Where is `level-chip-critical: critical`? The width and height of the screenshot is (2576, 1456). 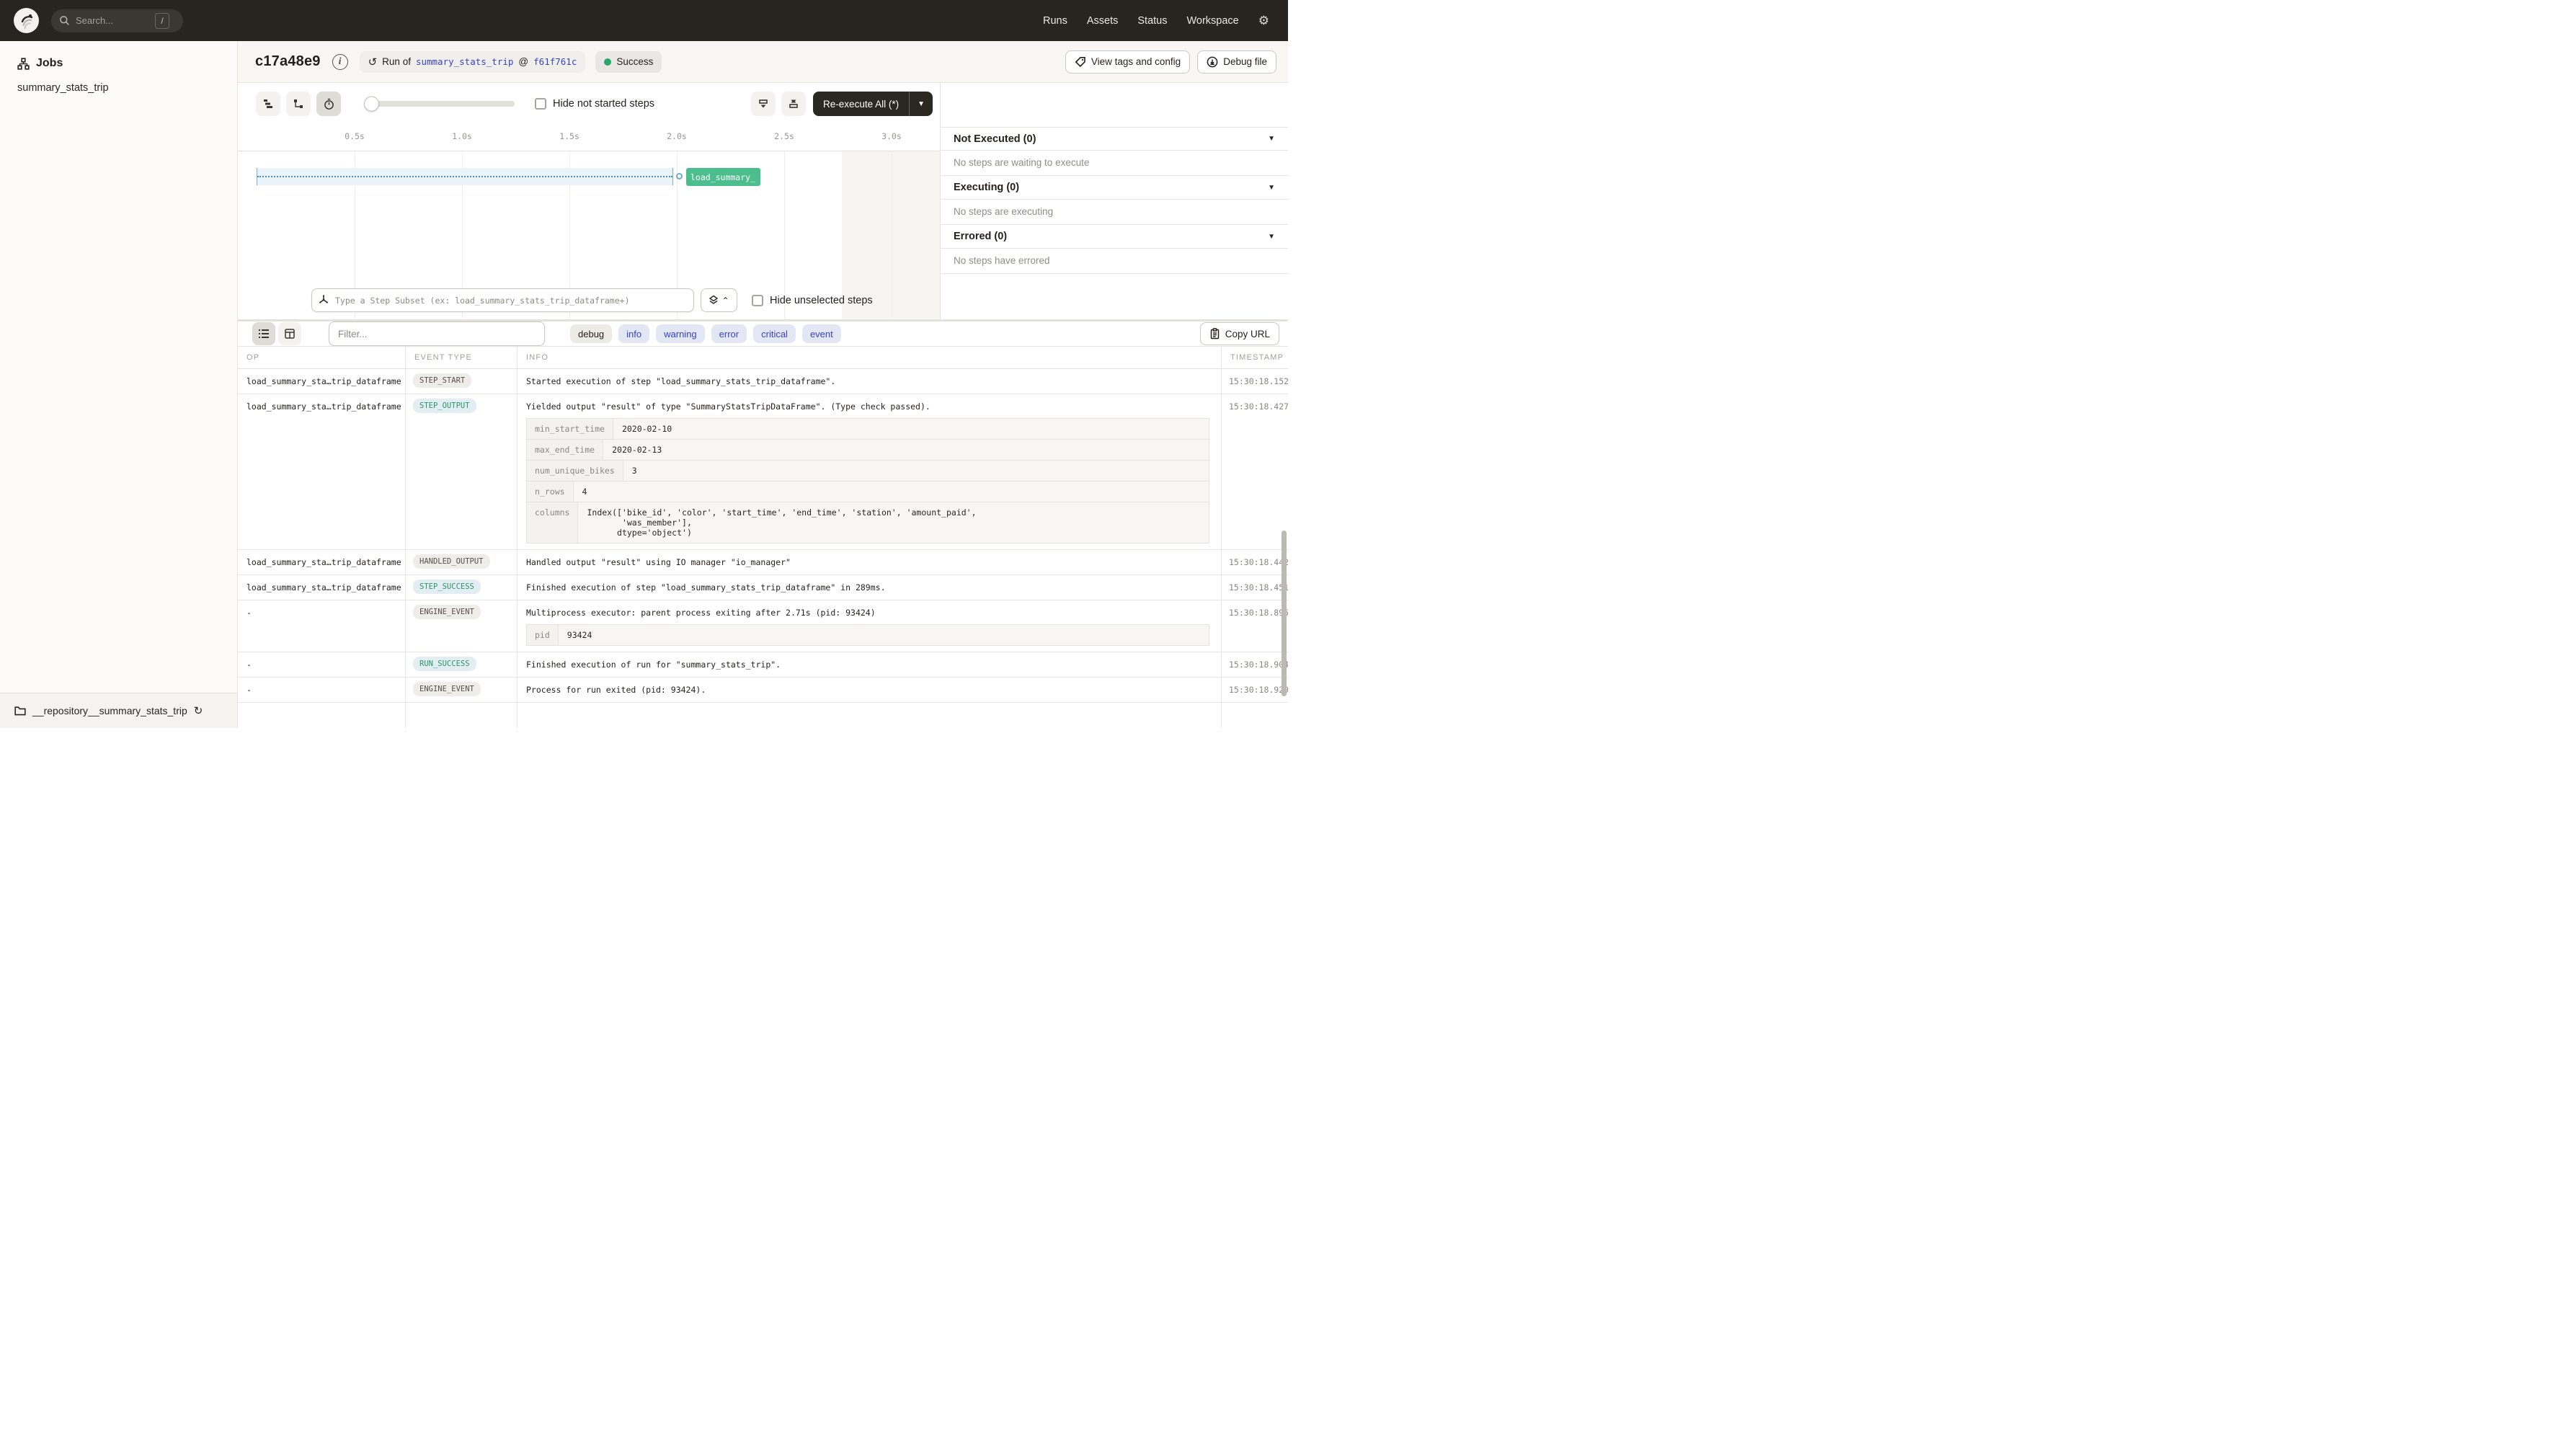
level-chip-critical: critical is located at coordinates (774, 333).